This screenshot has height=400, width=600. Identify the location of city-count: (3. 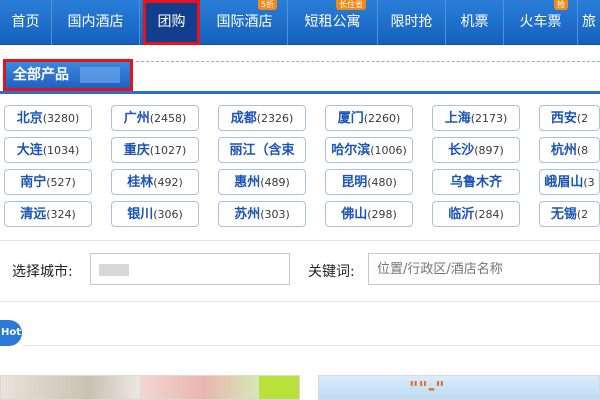
(589, 182).